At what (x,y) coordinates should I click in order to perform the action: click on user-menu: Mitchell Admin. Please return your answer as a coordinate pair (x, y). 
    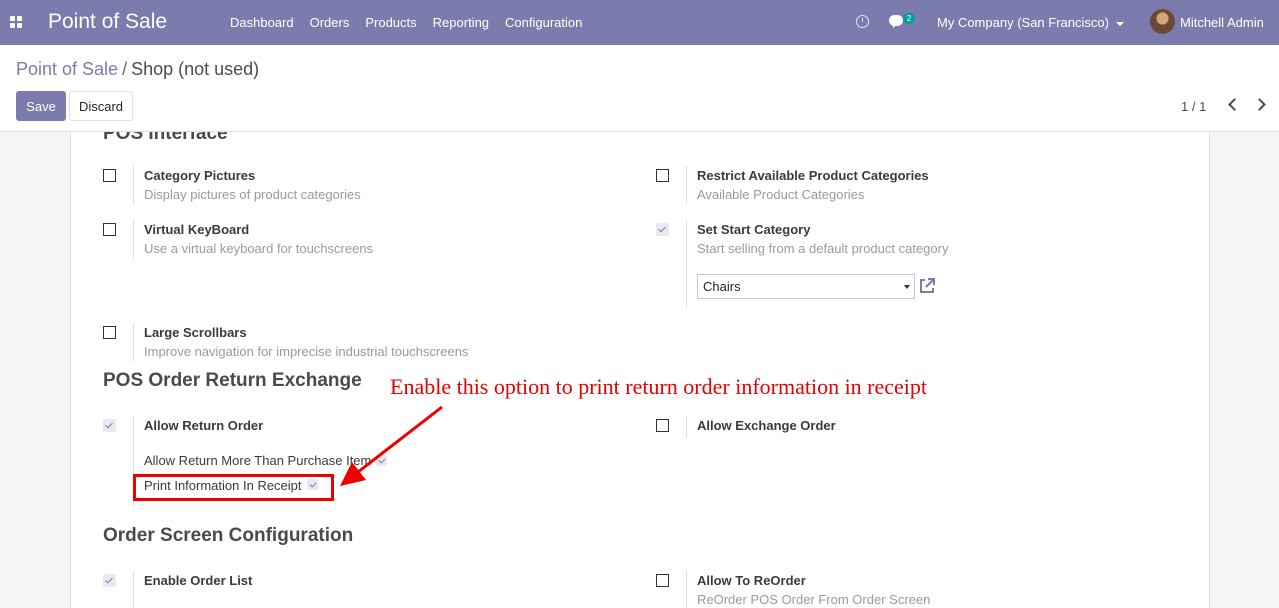
    Looking at the image, I should click on (1222, 22).